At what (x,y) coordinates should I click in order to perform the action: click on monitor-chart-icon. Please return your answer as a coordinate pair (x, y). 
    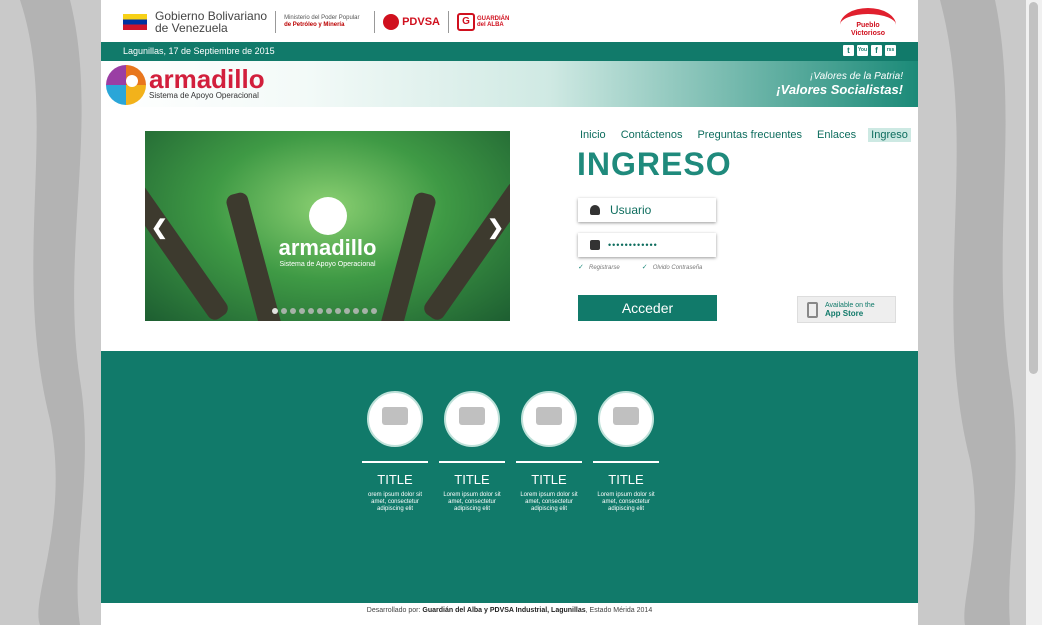
    Looking at the image, I should click on (472, 419).